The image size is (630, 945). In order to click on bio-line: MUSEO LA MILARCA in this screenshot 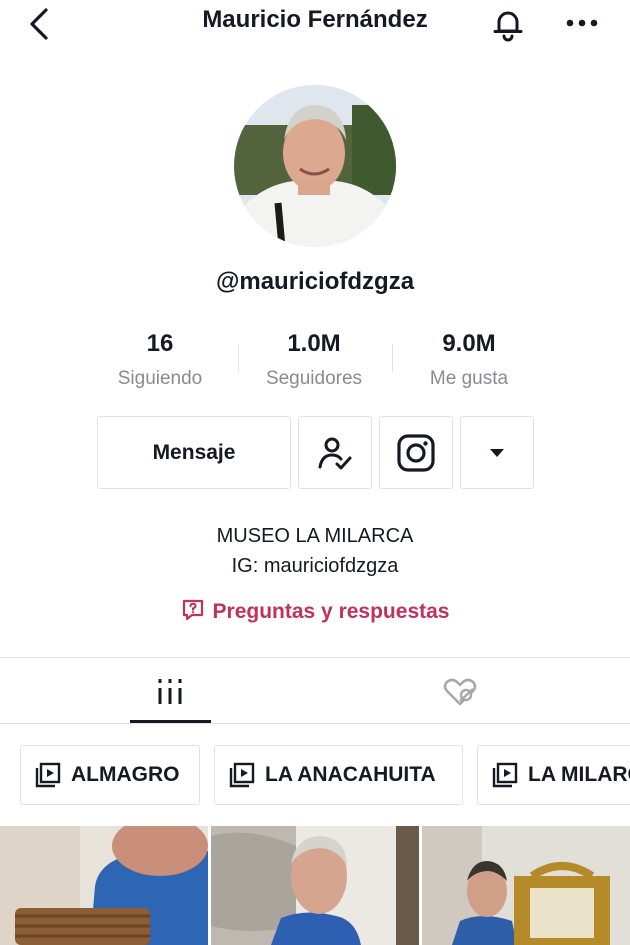, I will do `click(315, 536)`.